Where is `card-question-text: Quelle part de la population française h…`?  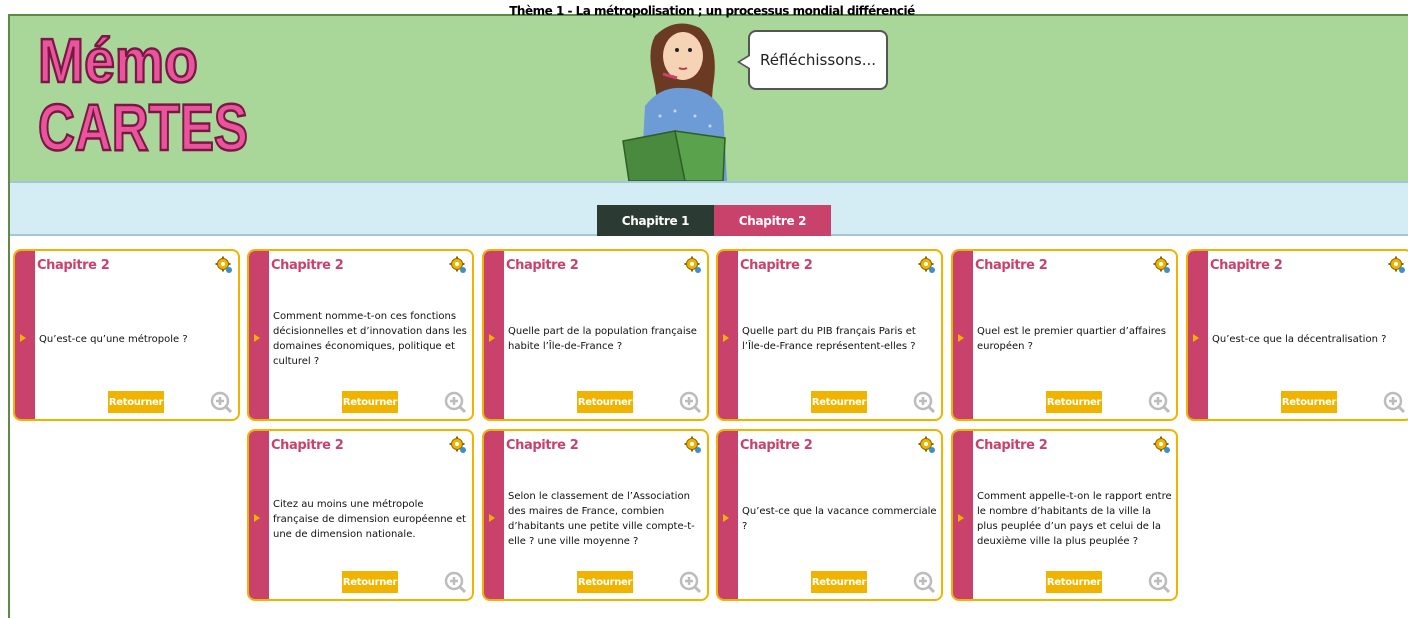
card-question-text: Quelle part de la population française h… is located at coordinates (602, 339).